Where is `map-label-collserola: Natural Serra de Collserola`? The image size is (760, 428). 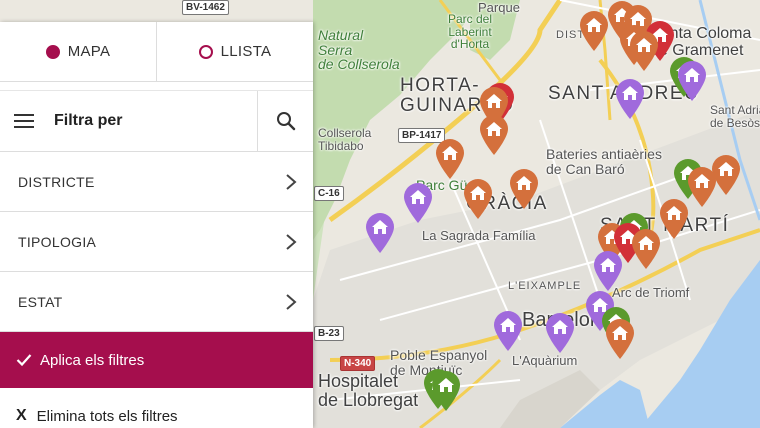 map-label-collserola: Natural Serra de Collserola is located at coordinates (359, 50).